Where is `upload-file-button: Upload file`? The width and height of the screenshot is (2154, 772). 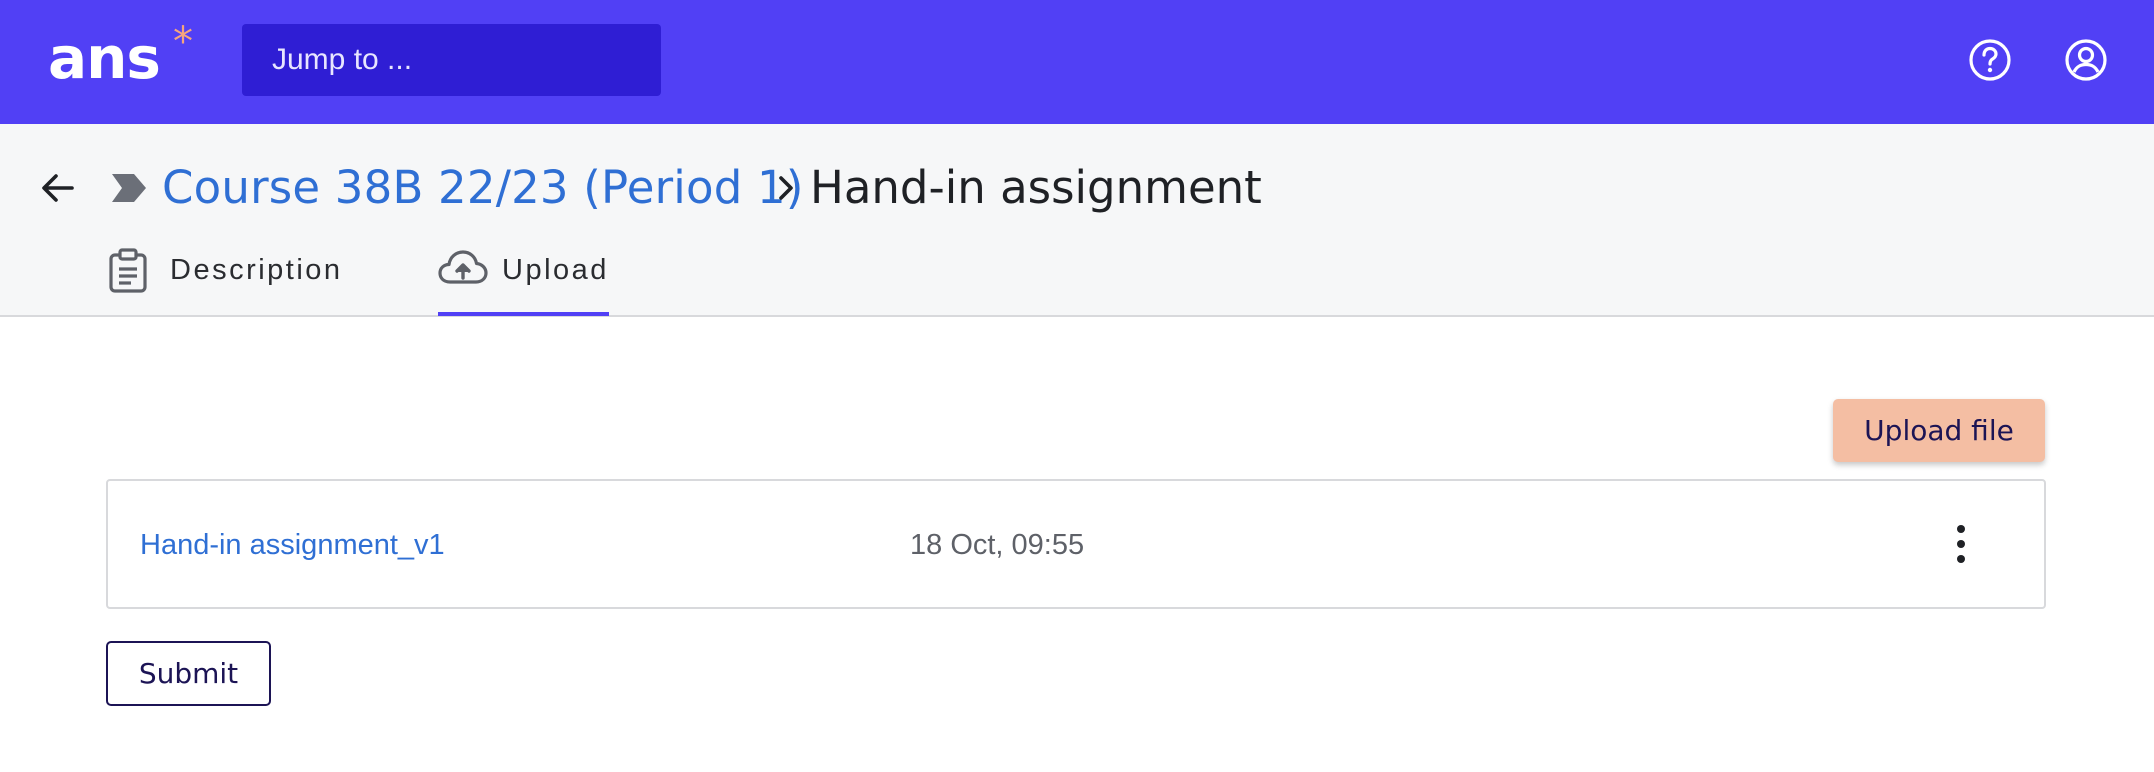
upload-file-button: Upload file is located at coordinates (1939, 430).